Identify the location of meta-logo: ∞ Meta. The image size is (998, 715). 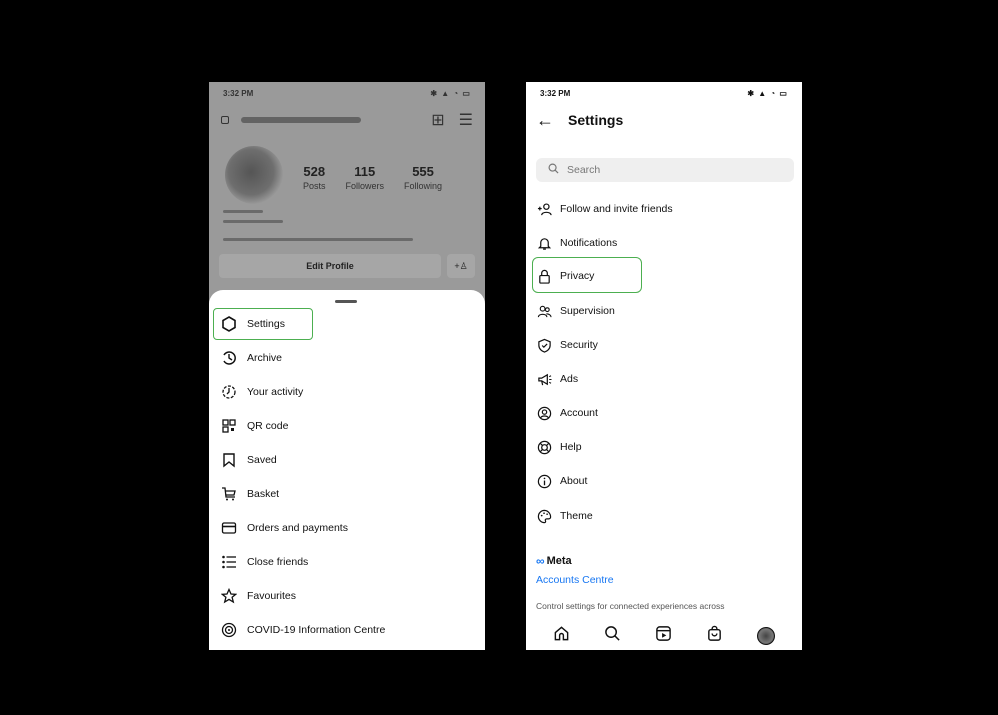
(554, 561).